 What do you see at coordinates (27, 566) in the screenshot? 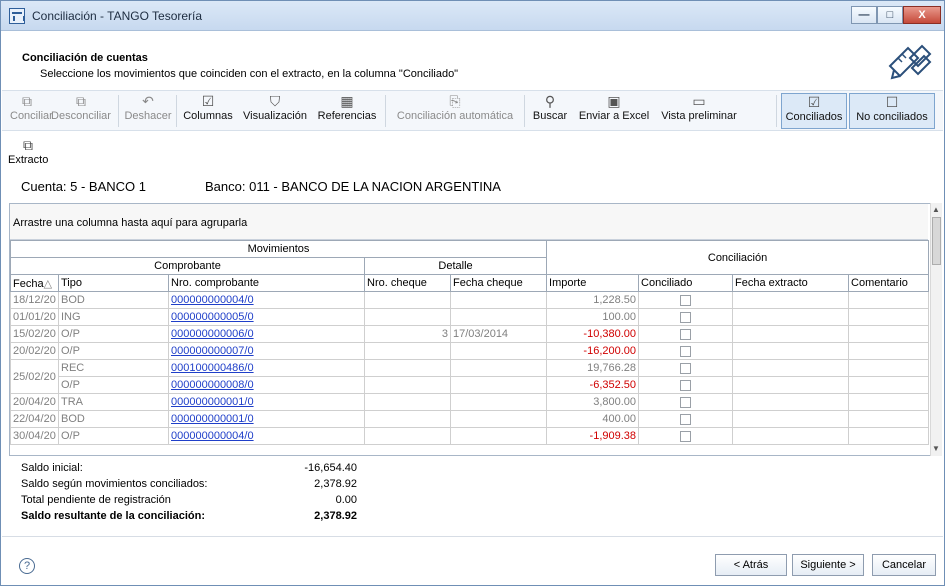
I see `help-icon: ?` at bounding box center [27, 566].